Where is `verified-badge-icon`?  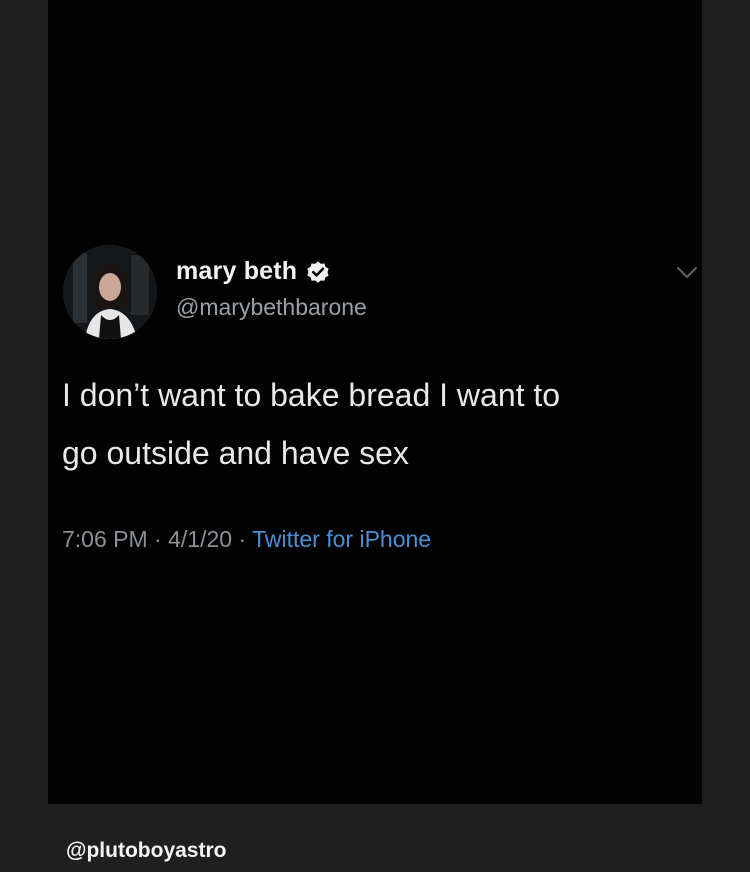 verified-badge-icon is located at coordinates (318, 271).